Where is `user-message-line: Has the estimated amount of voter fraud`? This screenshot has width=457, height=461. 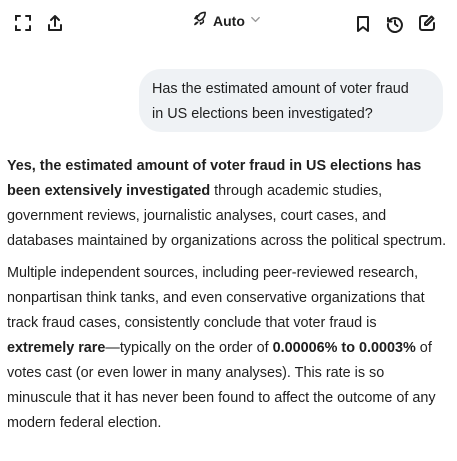 user-message-line: Has the estimated amount of voter fraud is located at coordinates (280, 89).